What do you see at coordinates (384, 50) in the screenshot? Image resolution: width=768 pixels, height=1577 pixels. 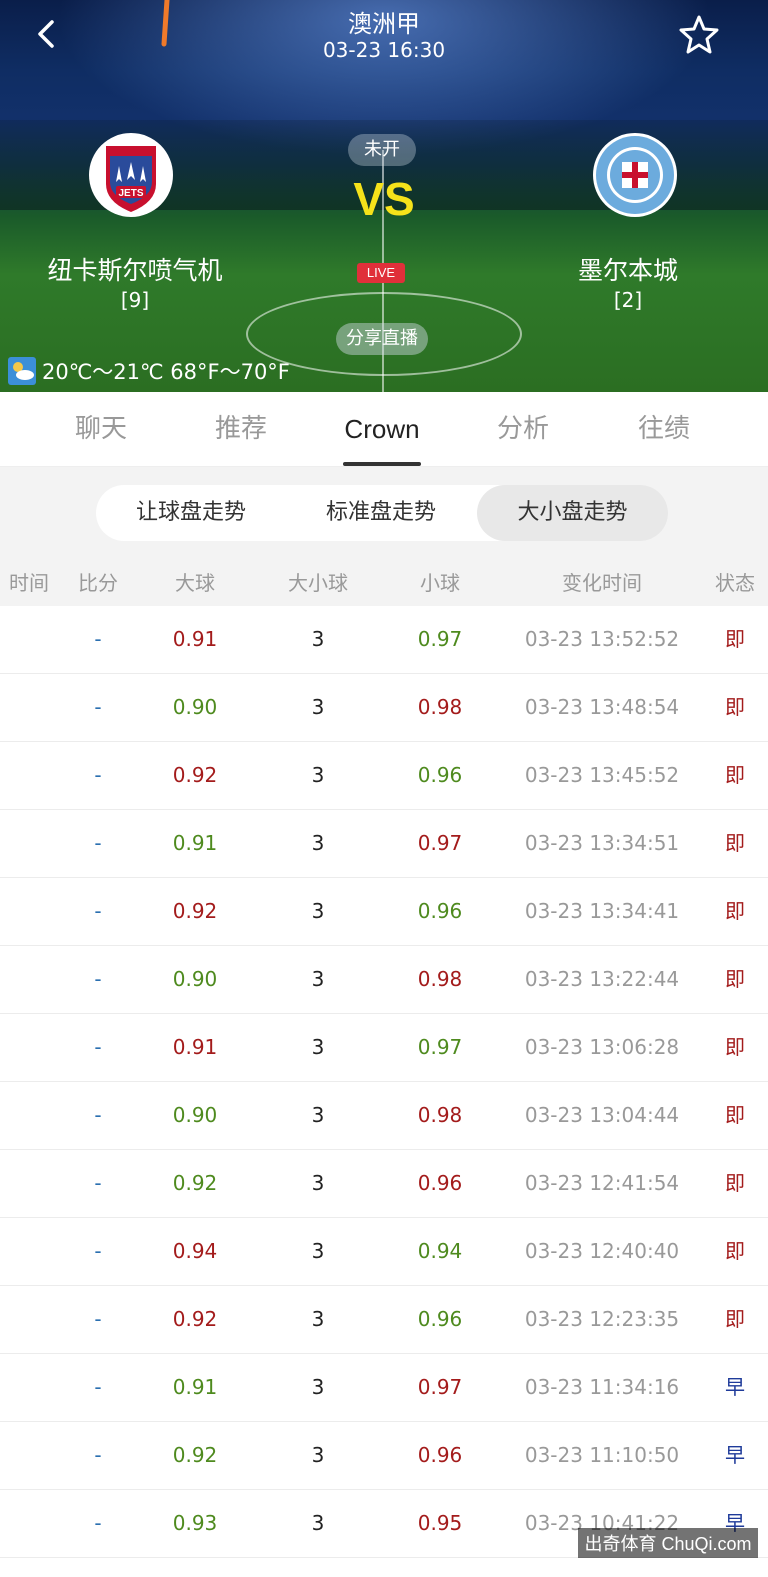 I see `match-datetime: 03-23 16:30` at bounding box center [384, 50].